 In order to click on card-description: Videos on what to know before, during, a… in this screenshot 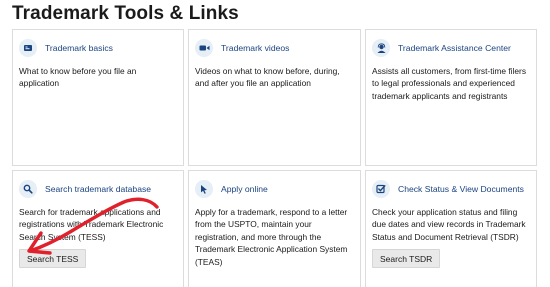, I will do `click(267, 77)`.